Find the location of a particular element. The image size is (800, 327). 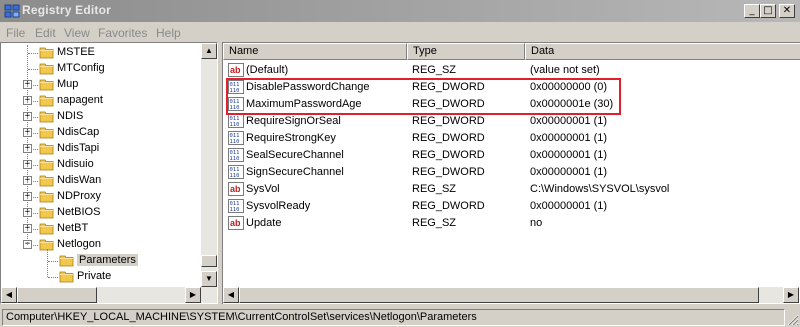

menu-bar: File Edit View Favorites Help is located at coordinates (400, 32).